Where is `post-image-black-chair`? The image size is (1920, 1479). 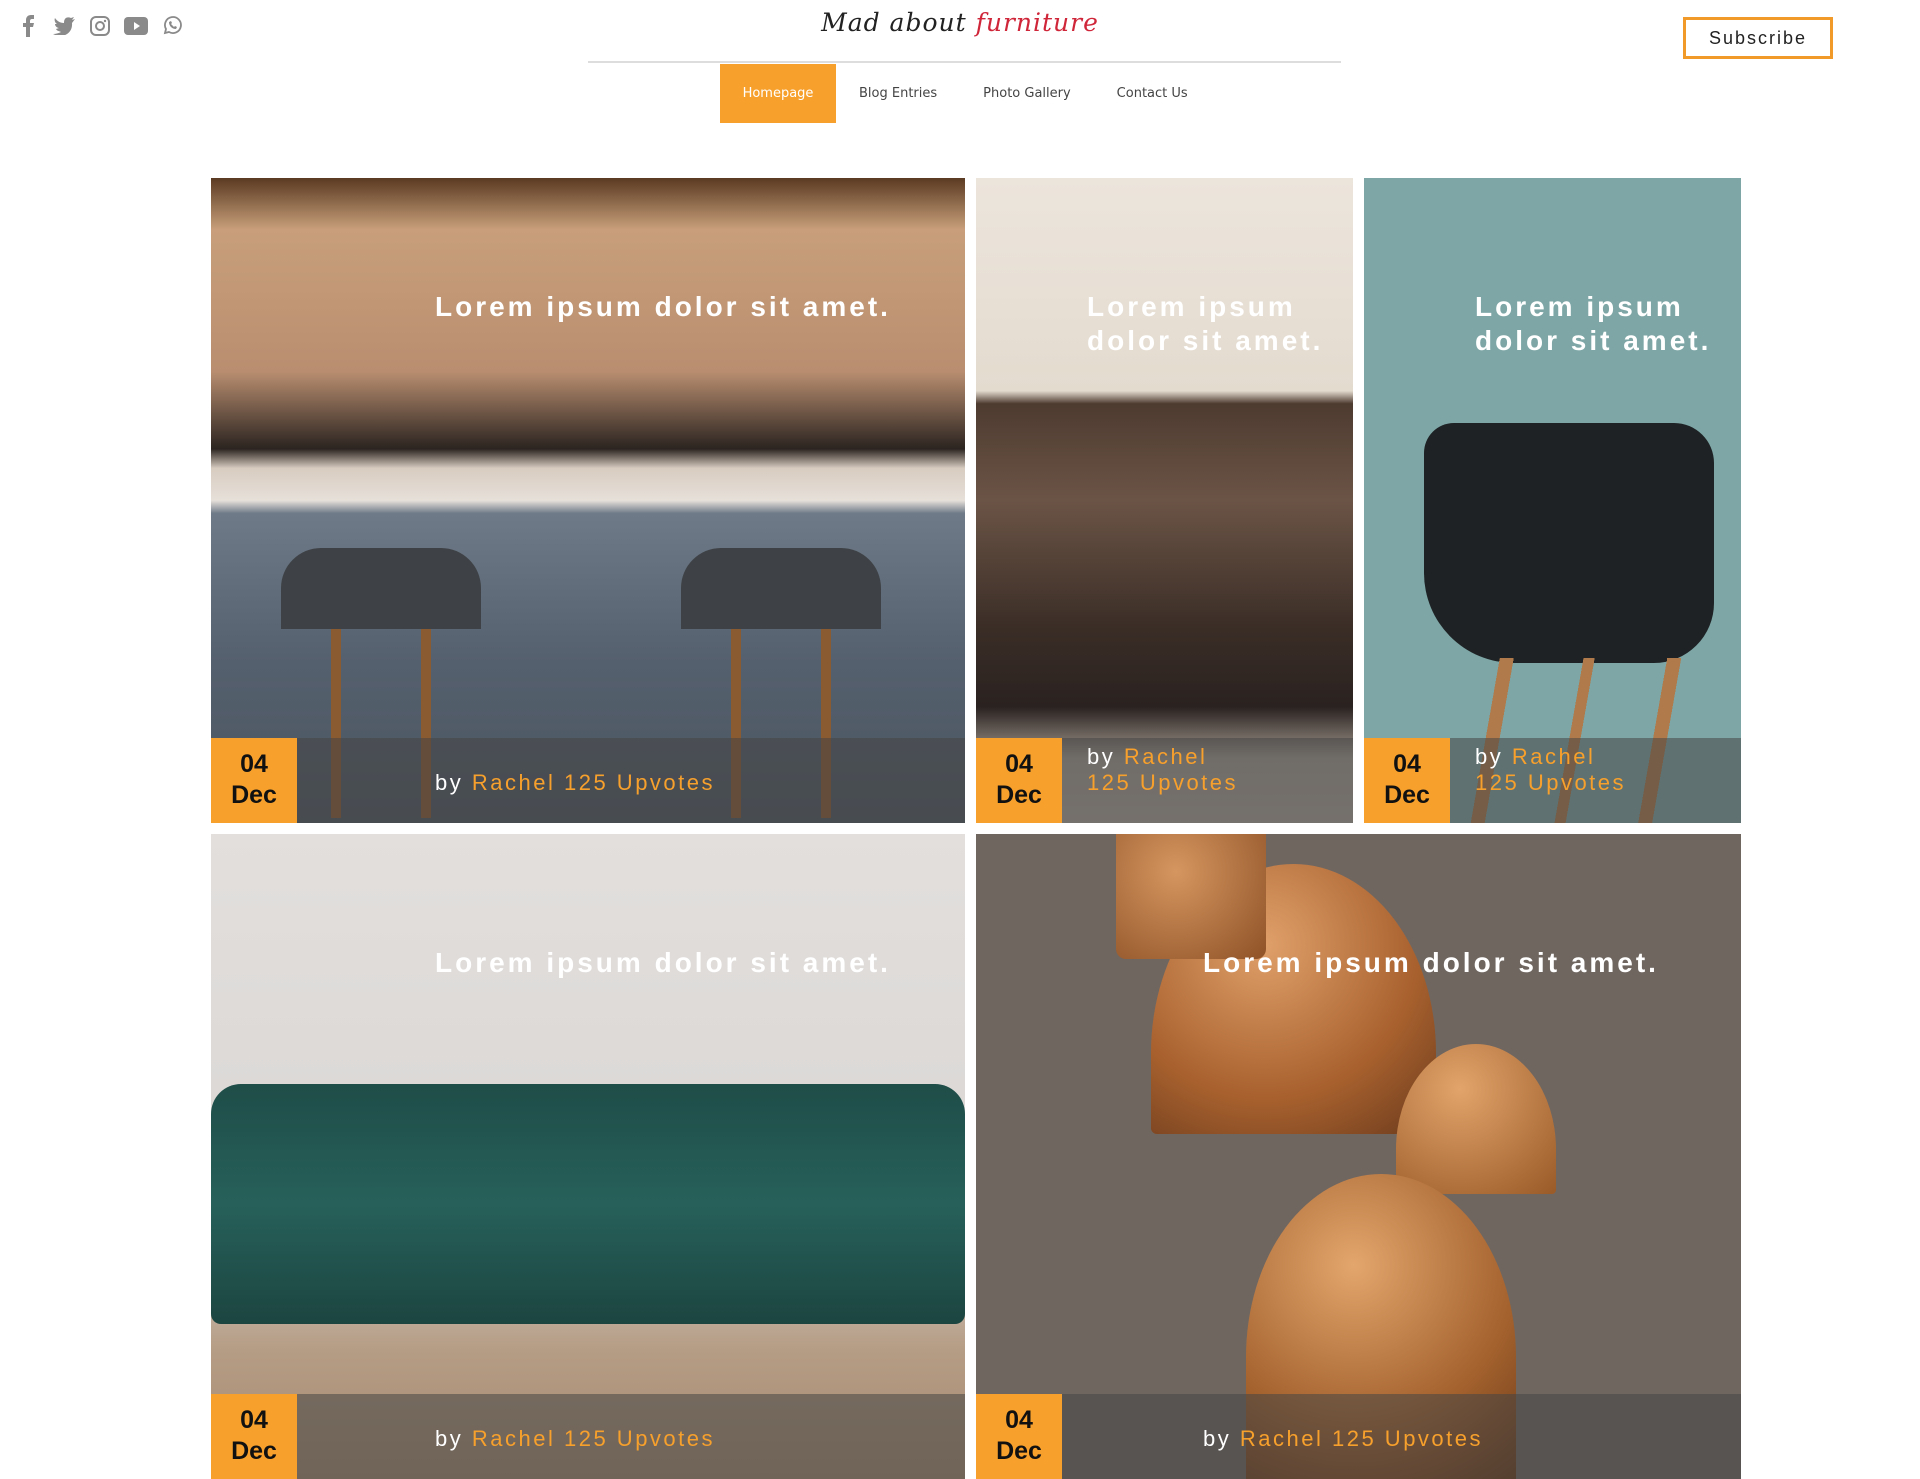 post-image-black-chair is located at coordinates (1569, 543).